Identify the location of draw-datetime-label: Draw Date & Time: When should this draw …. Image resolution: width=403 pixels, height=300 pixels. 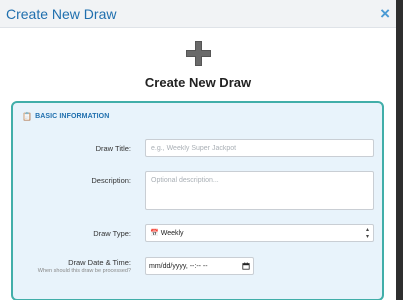
(84, 266).